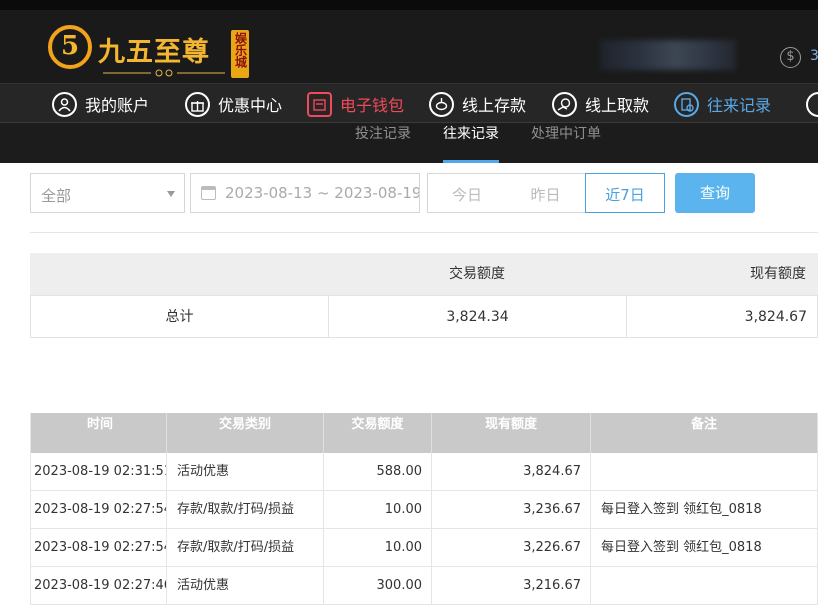 Image resolution: width=818 pixels, height=605 pixels. Describe the element at coordinates (240, 54) in the screenshot. I see `logo-badge: 娱乐城` at that location.